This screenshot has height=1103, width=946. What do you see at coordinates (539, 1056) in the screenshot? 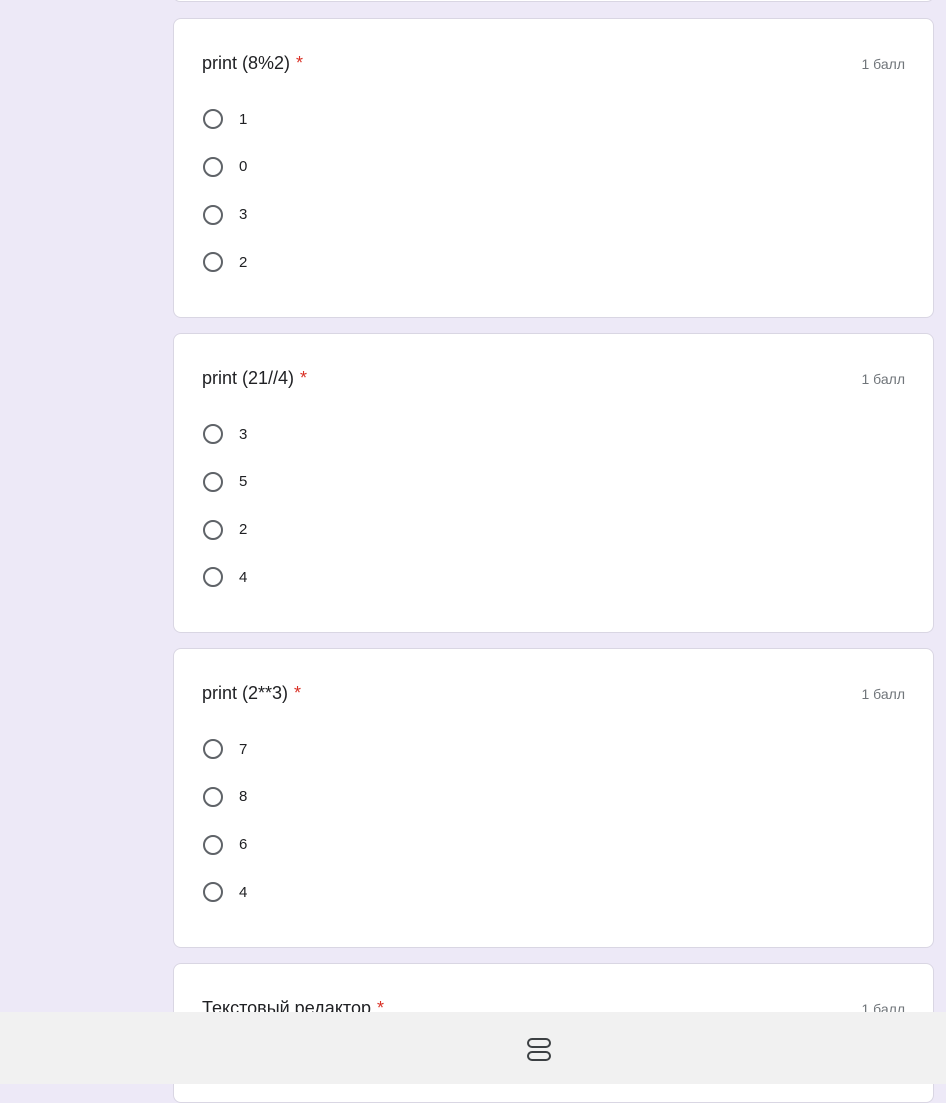
I see `home-pill-bottom` at bounding box center [539, 1056].